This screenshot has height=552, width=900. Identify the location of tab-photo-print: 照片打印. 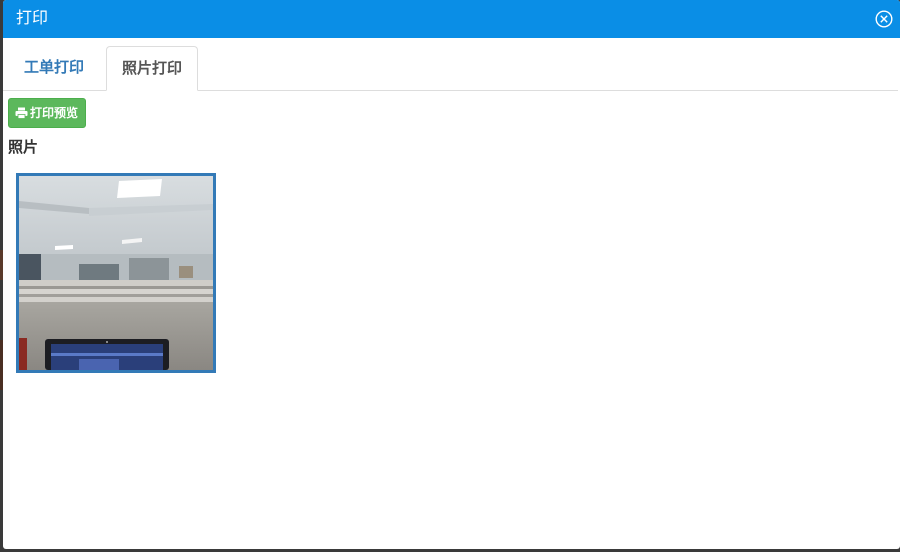
(152, 68).